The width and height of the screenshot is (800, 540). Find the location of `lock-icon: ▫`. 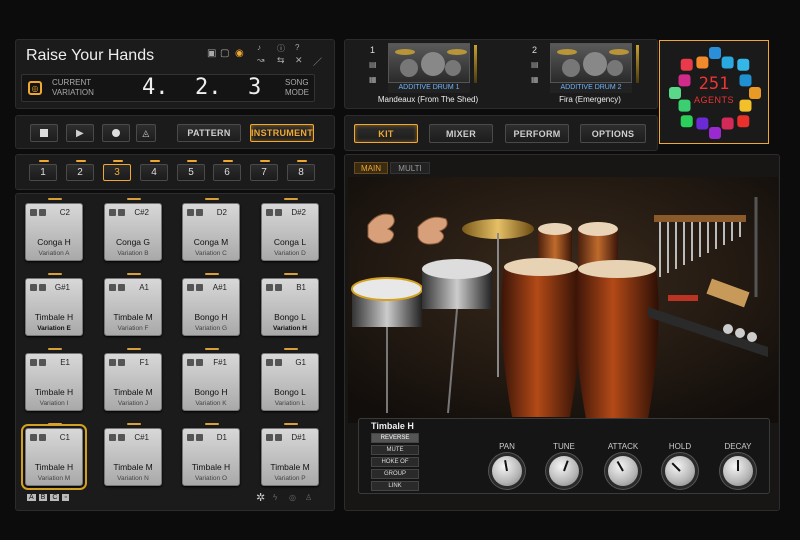

lock-icon: ▫ is located at coordinates (65, 497).